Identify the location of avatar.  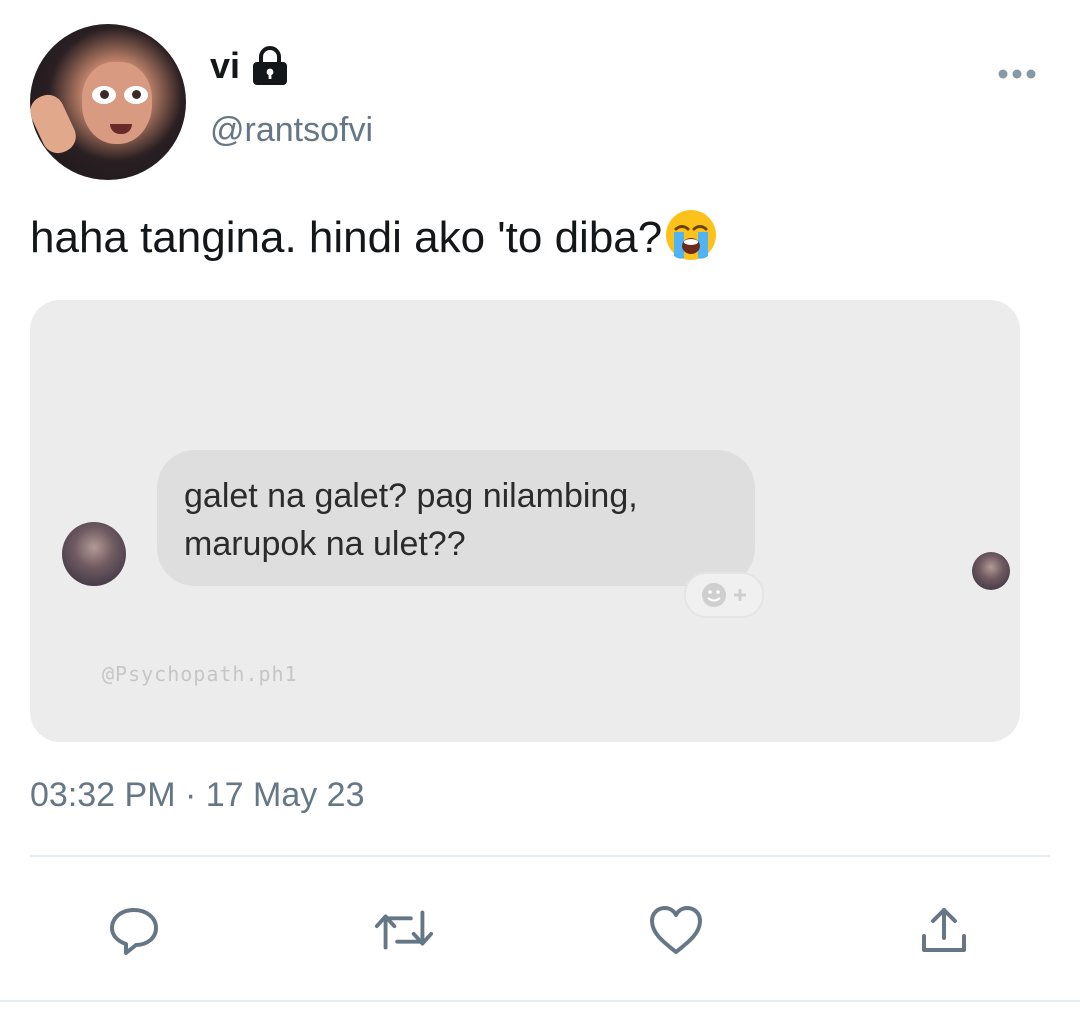
(108, 102).